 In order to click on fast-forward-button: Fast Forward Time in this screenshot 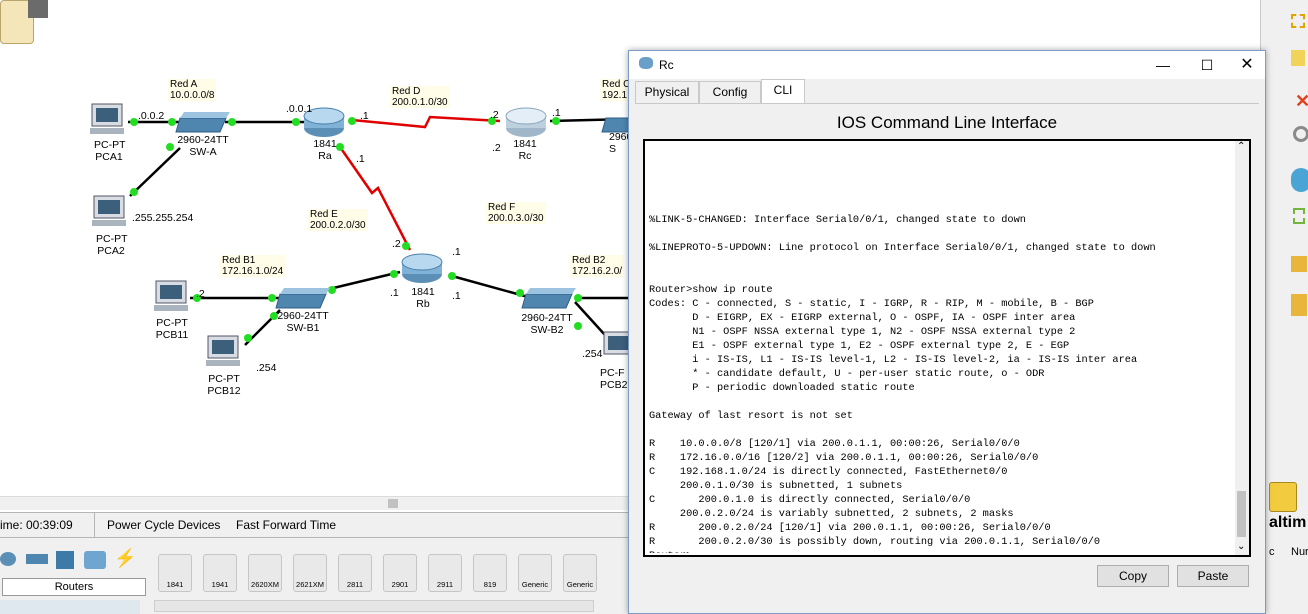, I will do `click(286, 525)`.